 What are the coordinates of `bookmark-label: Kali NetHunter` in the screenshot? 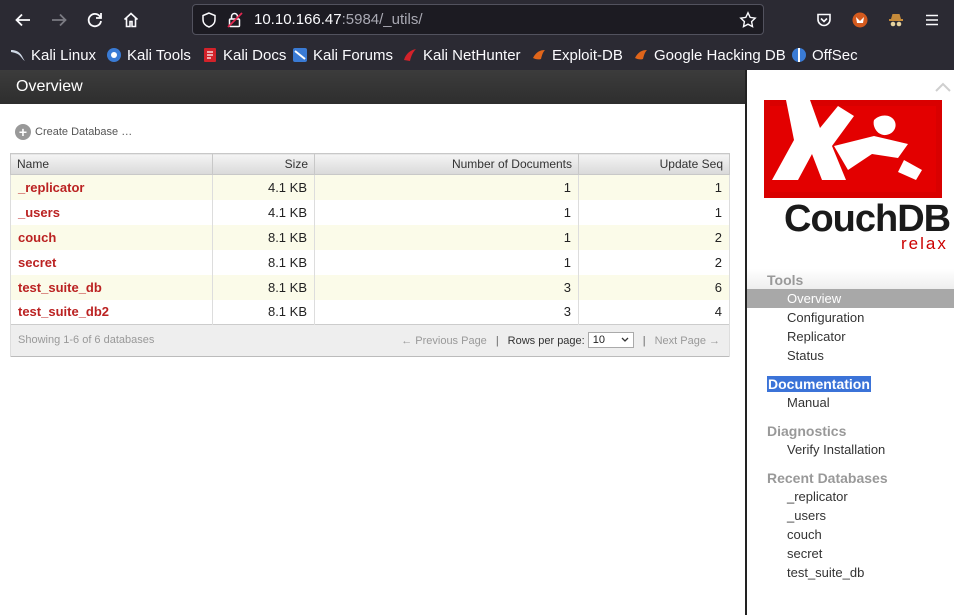 It's located at (472, 55).